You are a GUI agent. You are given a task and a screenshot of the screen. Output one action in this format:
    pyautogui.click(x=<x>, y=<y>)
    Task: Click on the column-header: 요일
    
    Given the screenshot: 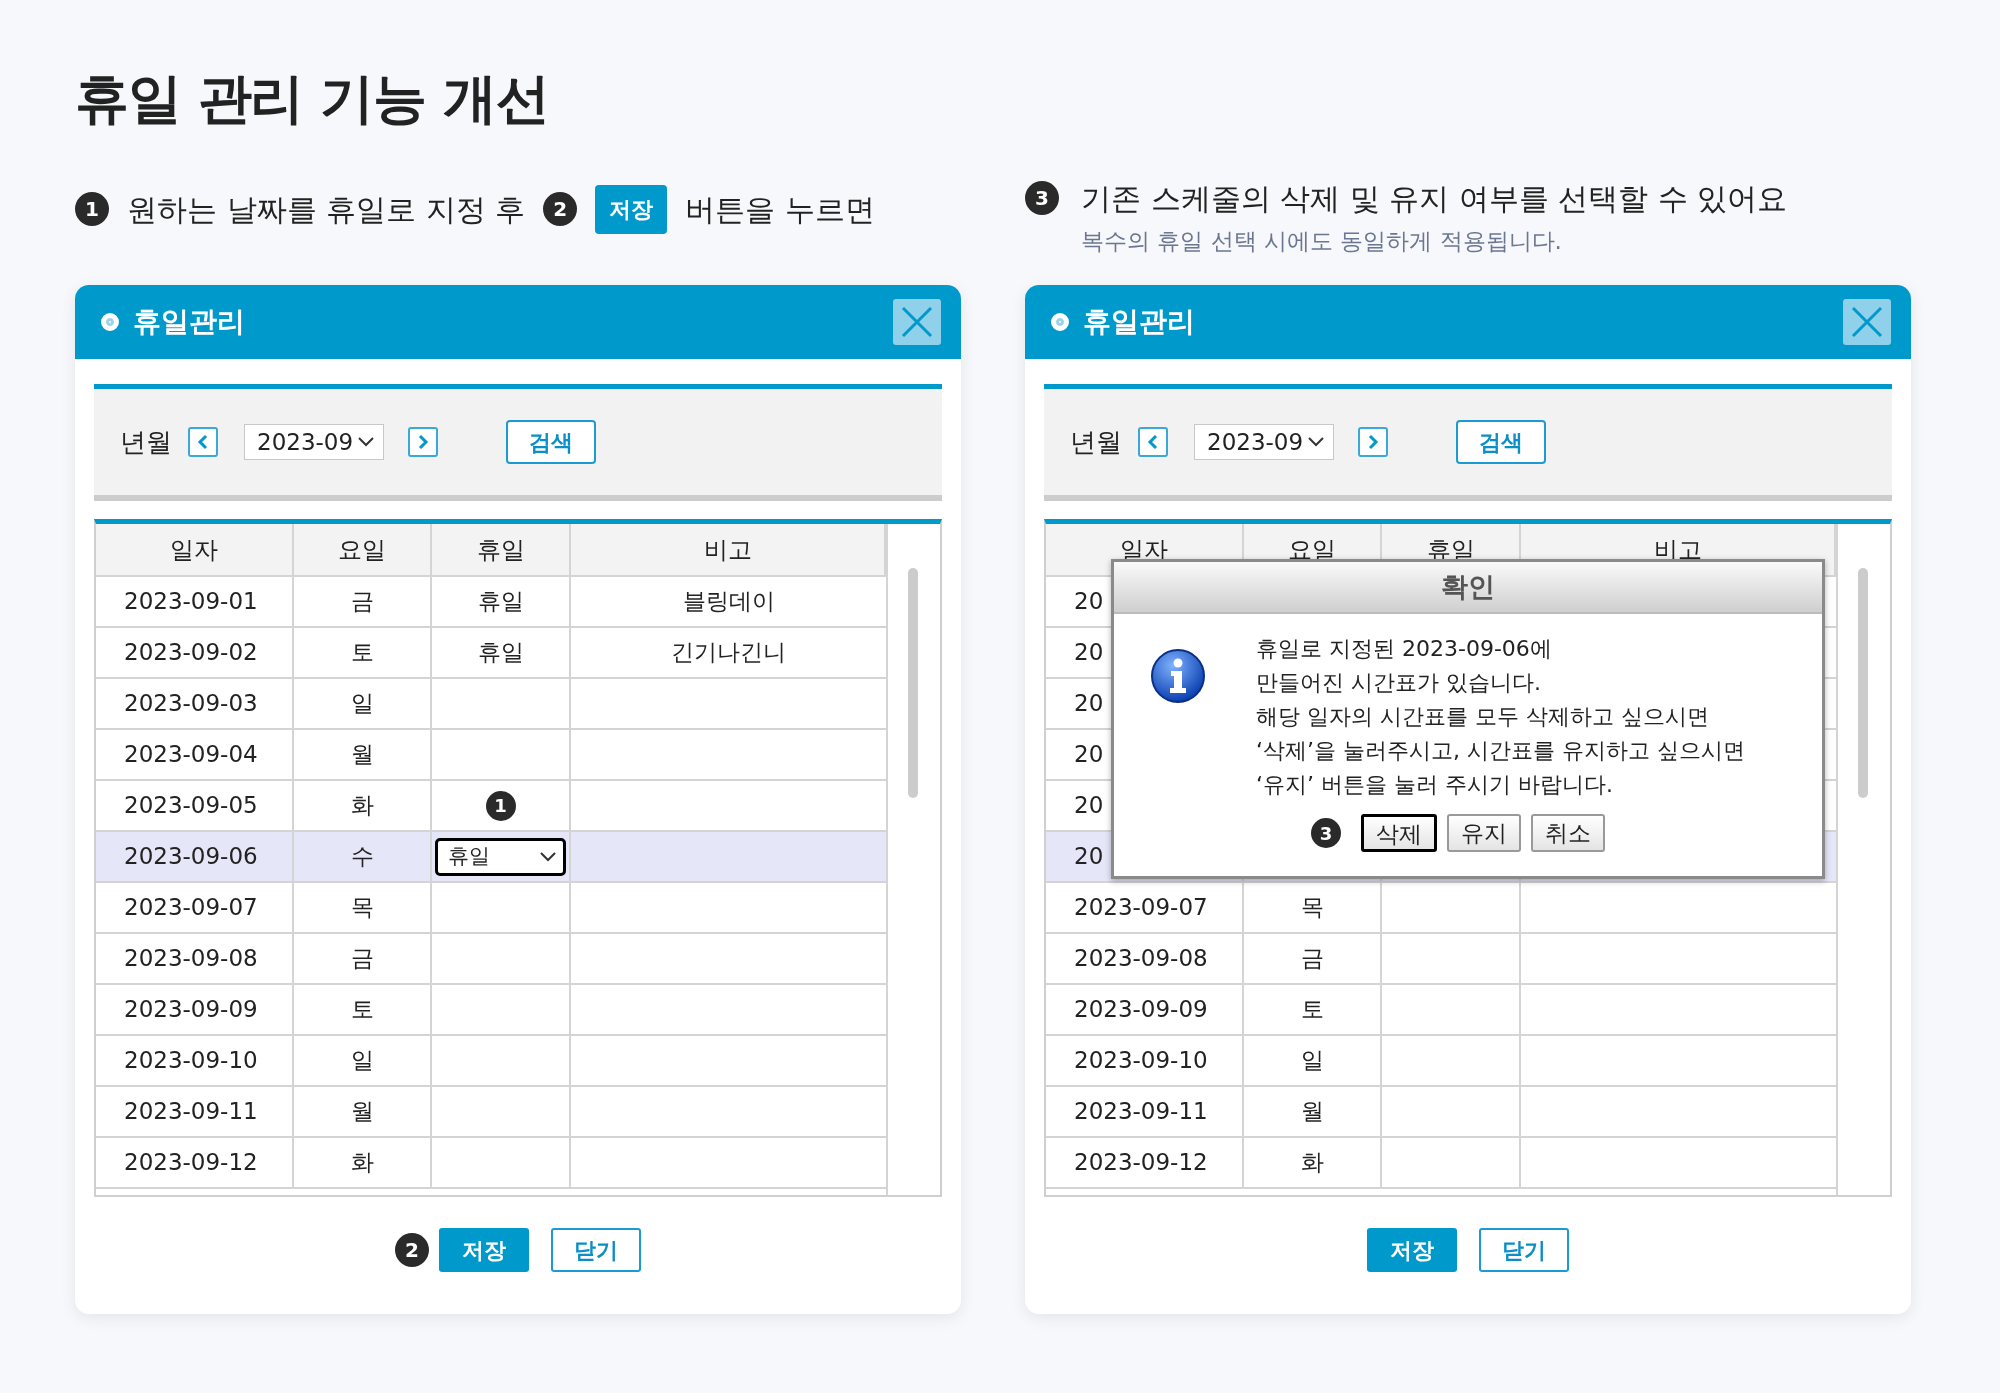 What is the action you would take?
    pyautogui.click(x=363, y=549)
    